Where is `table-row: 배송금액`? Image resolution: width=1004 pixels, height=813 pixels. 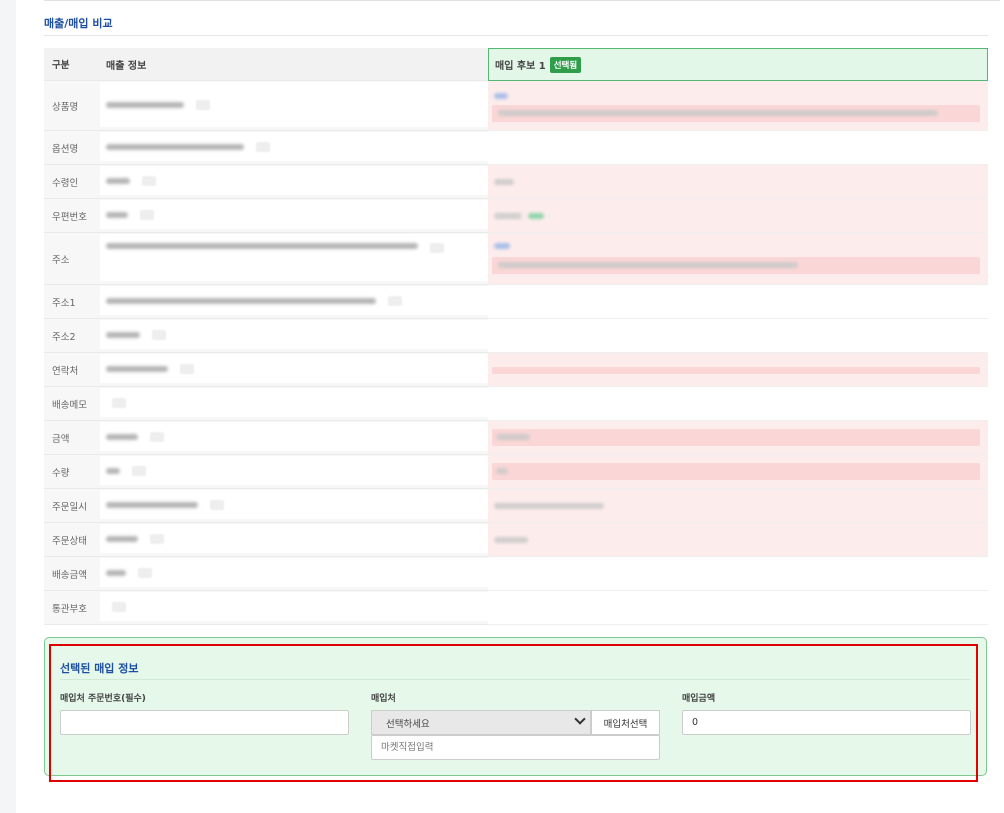
table-row: 배송금액 is located at coordinates (516, 574).